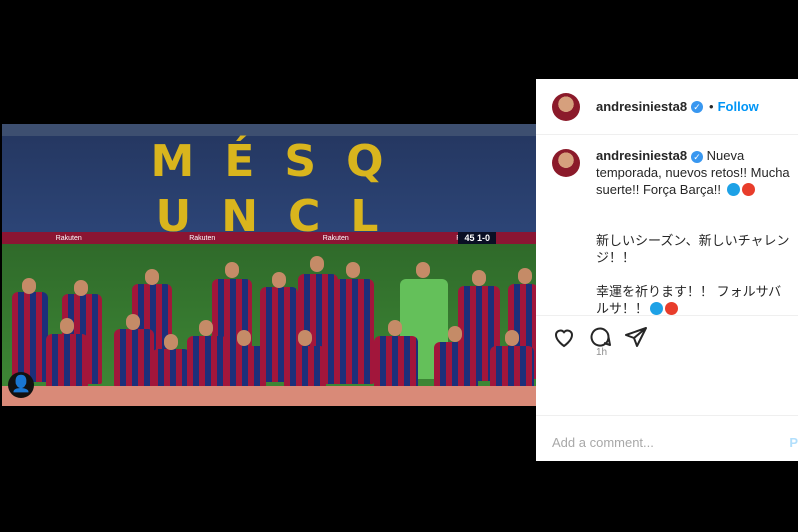 This screenshot has height=532, width=798. I want to click on comment-bubble-icon, so click(600, 337).